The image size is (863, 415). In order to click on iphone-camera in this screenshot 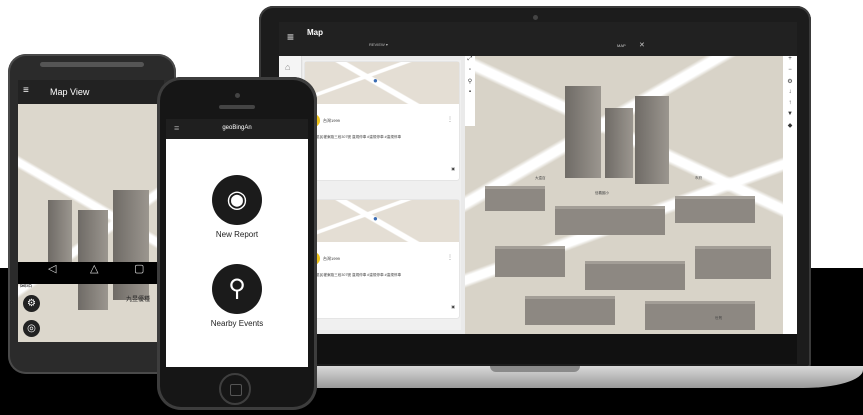, I will do `click(237, 95)`.